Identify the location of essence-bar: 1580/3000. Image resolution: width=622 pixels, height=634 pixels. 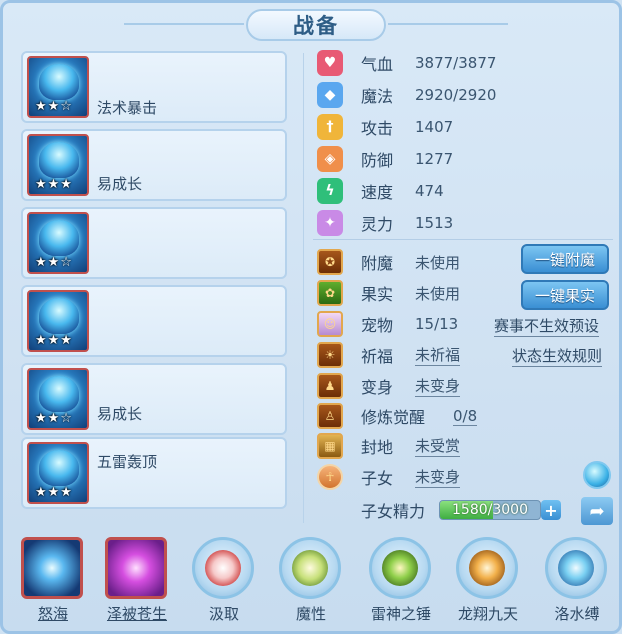
(490, 510).